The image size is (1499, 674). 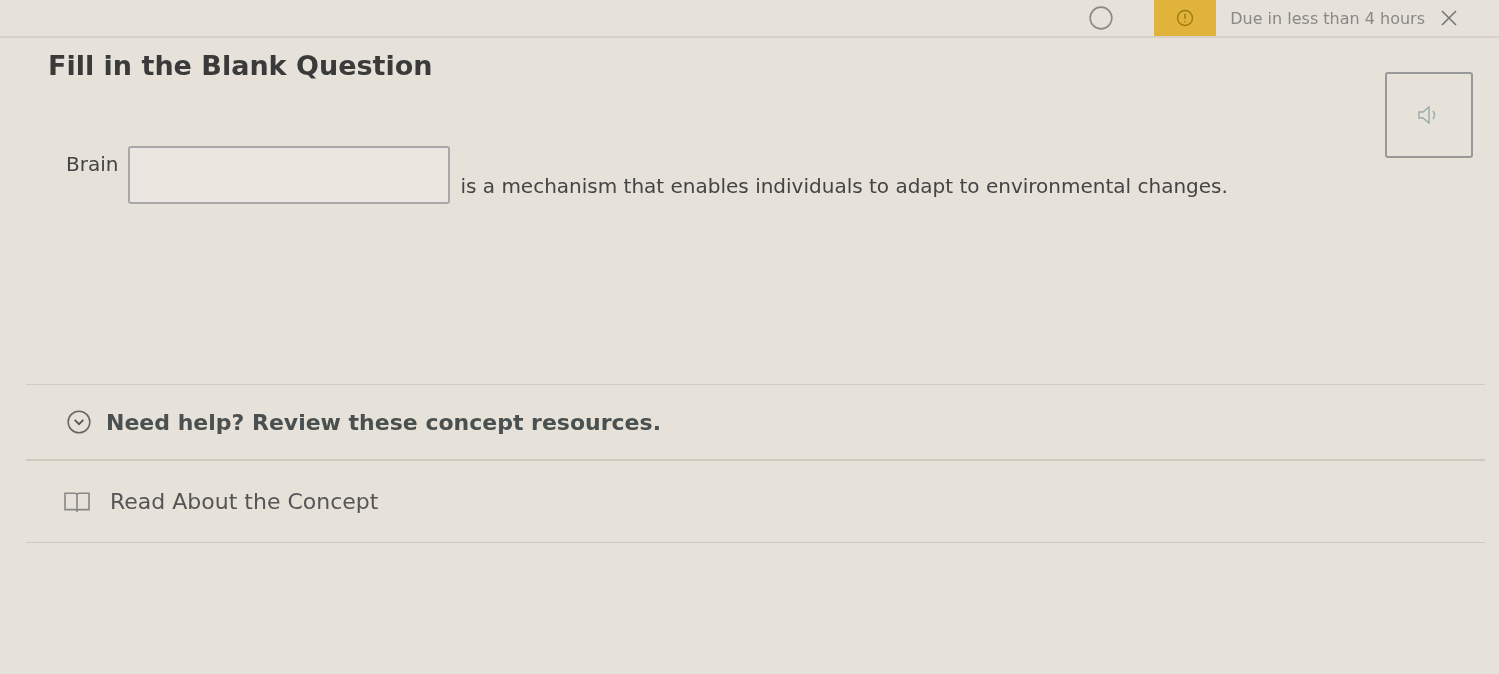 I want to click on answer-box, so click(x=289, y=175).